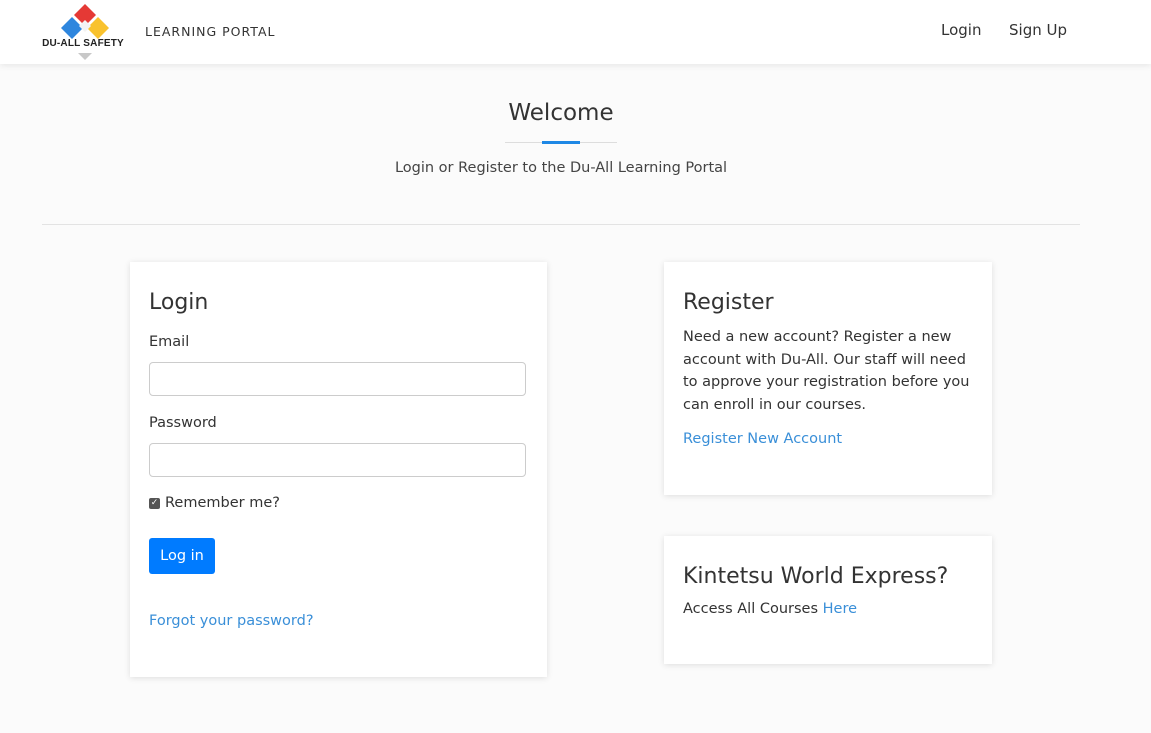 This screenshot has height=733, width=1151. Describe the element at coordinates (762, 439) in the screenshot. I see `register-new-account-link: Register New Account` at that location.